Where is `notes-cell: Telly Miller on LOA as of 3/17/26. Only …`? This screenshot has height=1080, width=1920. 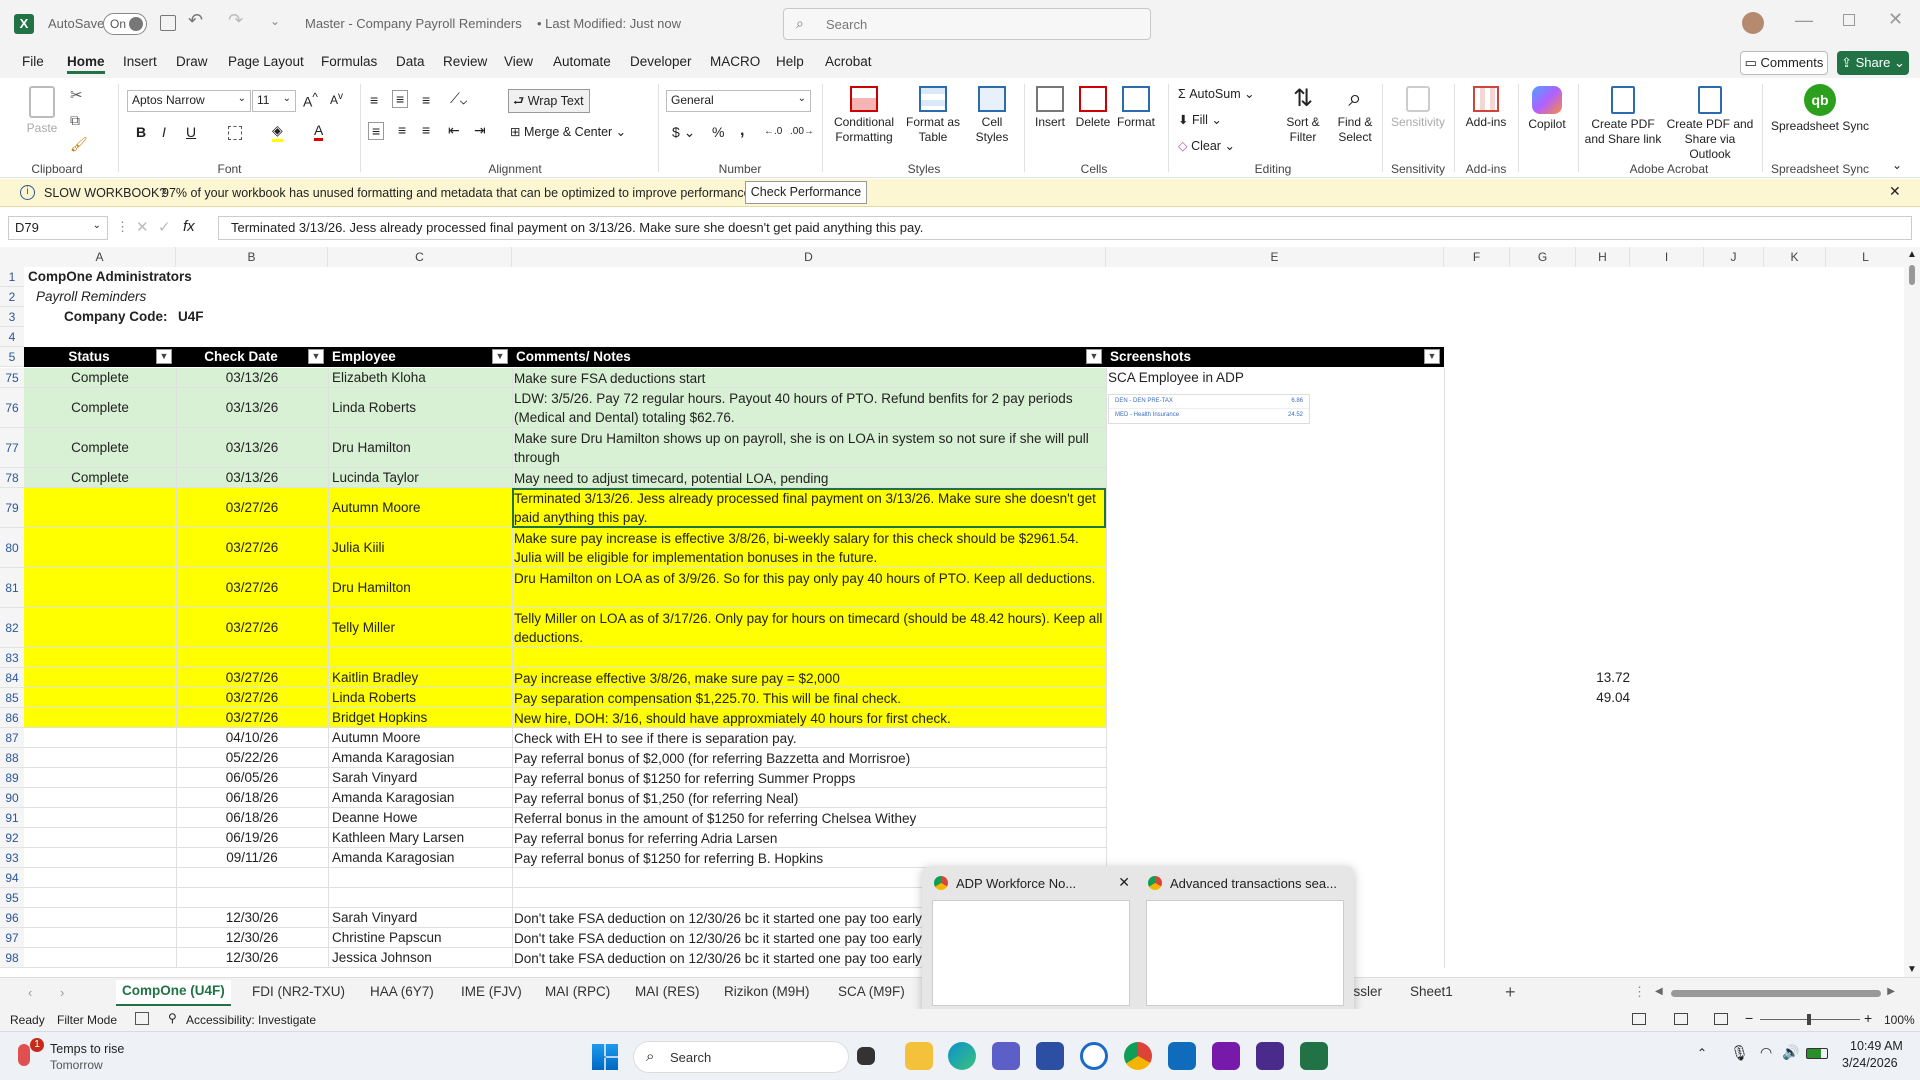 notes-cell: Telly Miller on LOA as of 3/17/26. Only … is located at coordinates (810, 628).